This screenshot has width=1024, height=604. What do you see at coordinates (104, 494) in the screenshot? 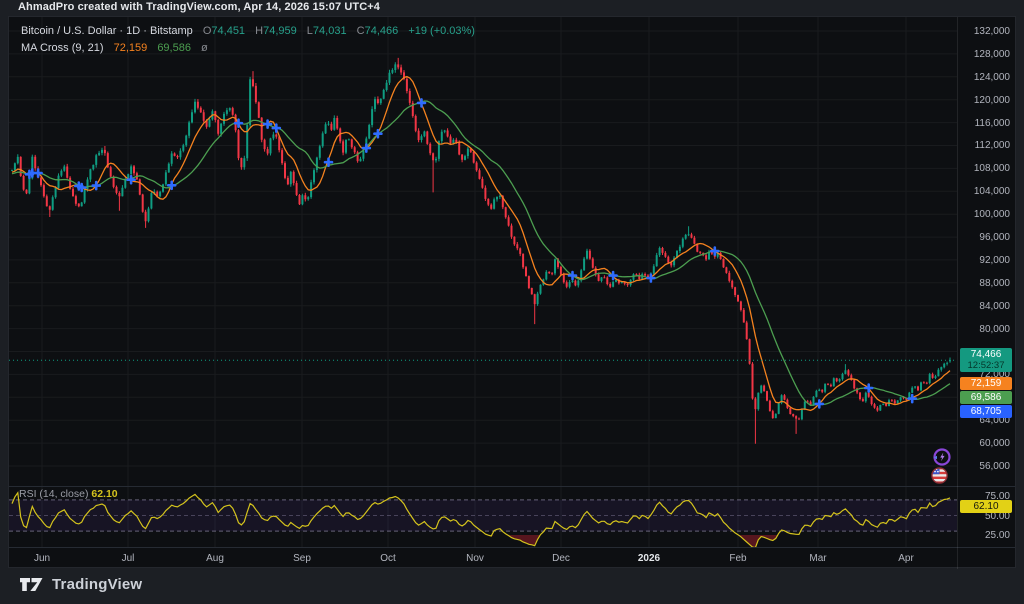
I see `rsi-value: 62.10` at bounding box center [104, 494].